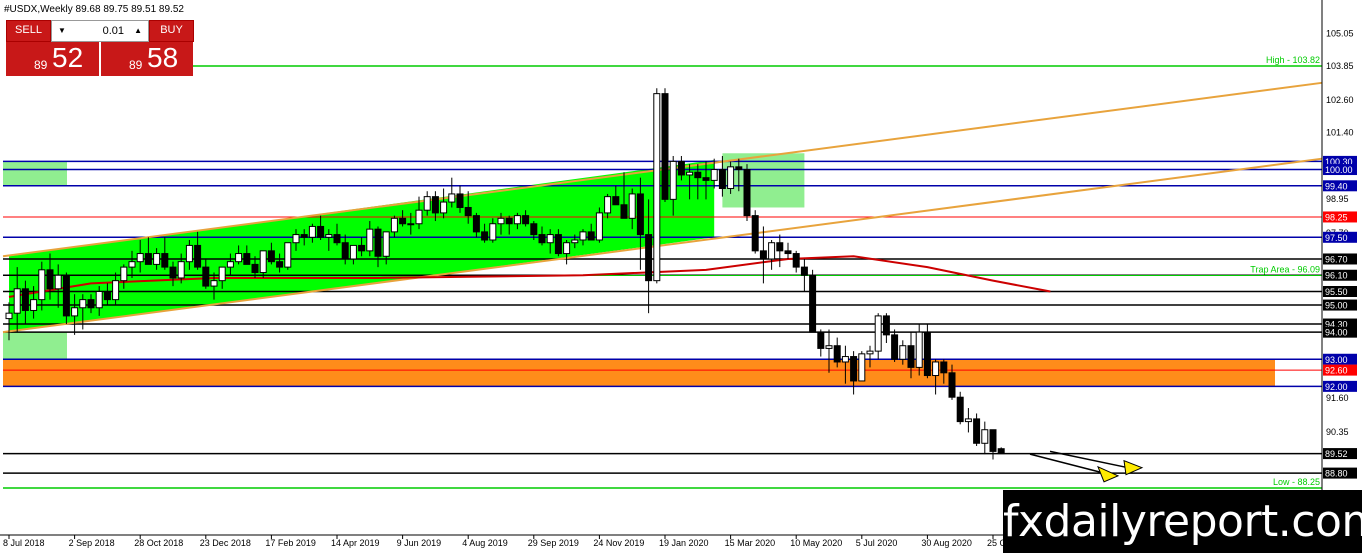 The image size is (1362, 553). What do you see at coordinates (419, 543) in the screenshot?
I see `time-tick-label: 9 Jun 2019` at bounding box center [419, 543].